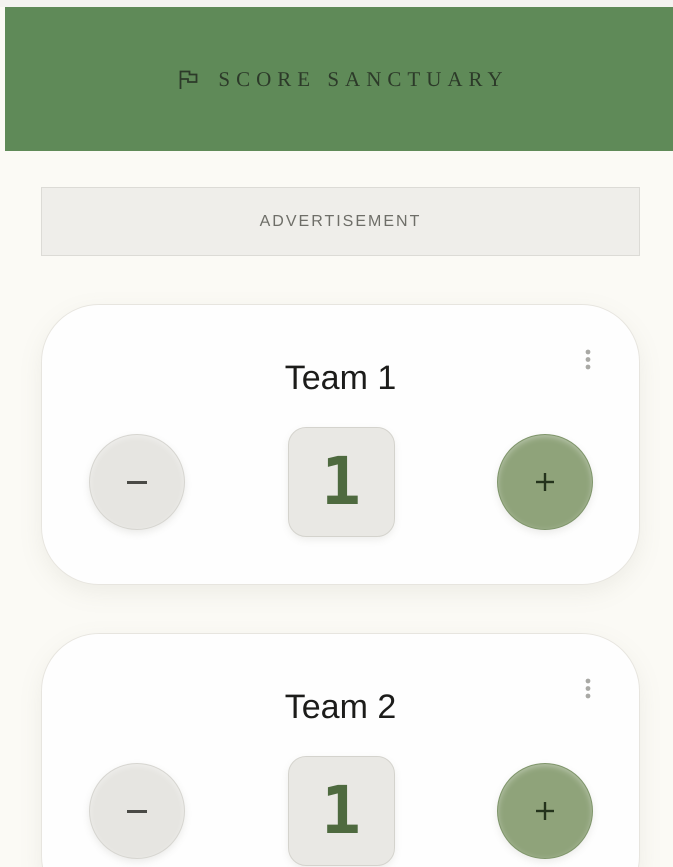  I want to click on app-title: SCORE SANCTUARY, so click(363, 79).